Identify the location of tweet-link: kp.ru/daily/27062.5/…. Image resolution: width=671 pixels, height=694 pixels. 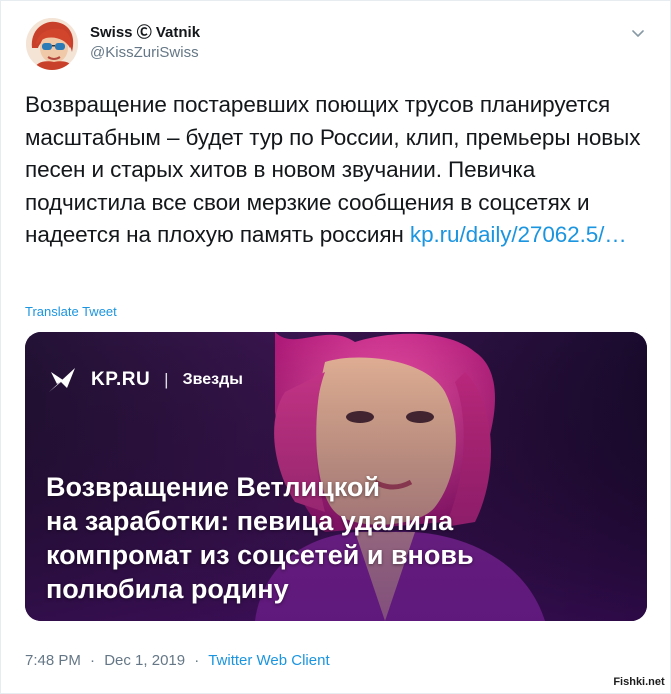
(518, 234).